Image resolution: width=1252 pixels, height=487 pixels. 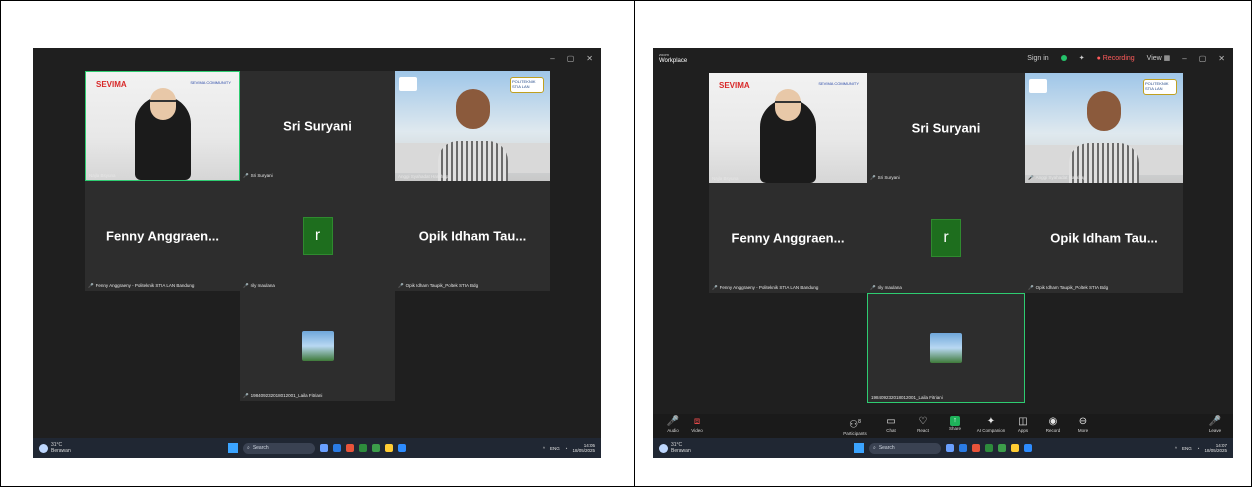 I want to click on participant-head, so click(x=1104, y=111).